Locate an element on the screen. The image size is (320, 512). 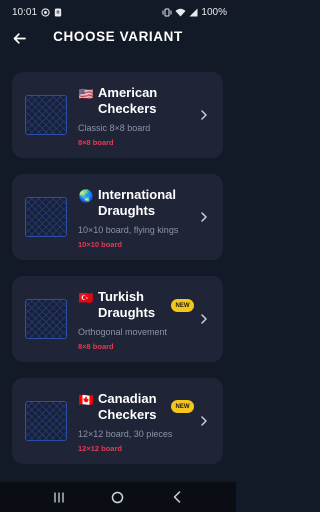
system-nav-bar is located at coordinates (118, 497).